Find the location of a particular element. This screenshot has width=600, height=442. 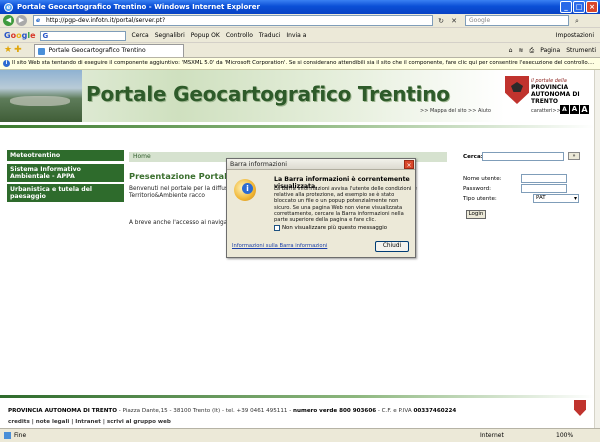

province-name: PROVINCIA AUTONOMA DI TRENTO is located at coordinates (555, 94).